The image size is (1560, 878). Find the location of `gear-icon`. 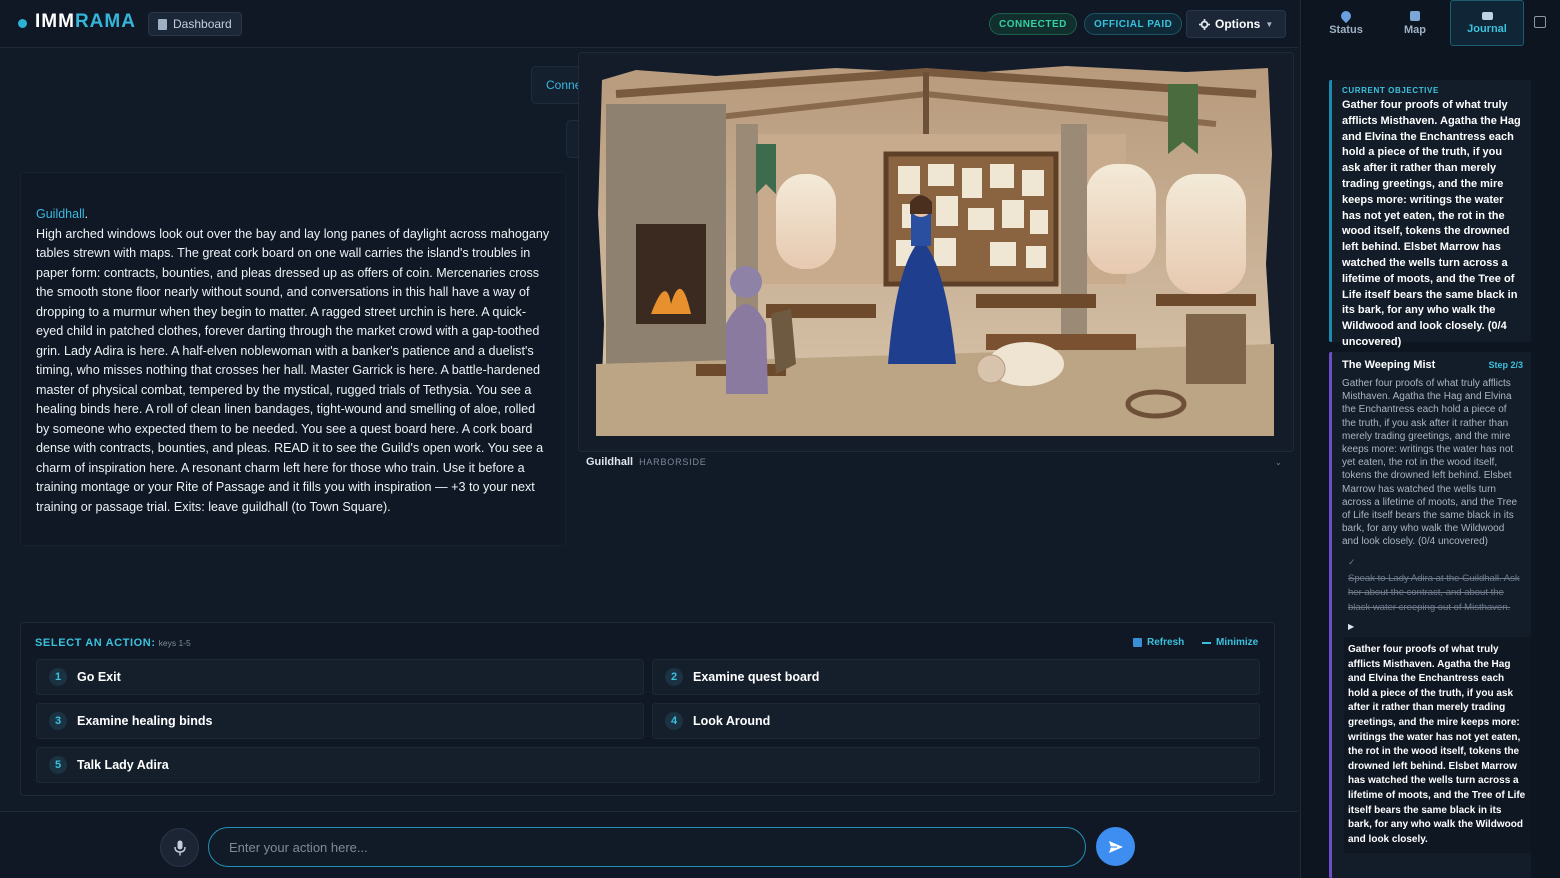

gear-icon is located at coordinates (1204, 24).